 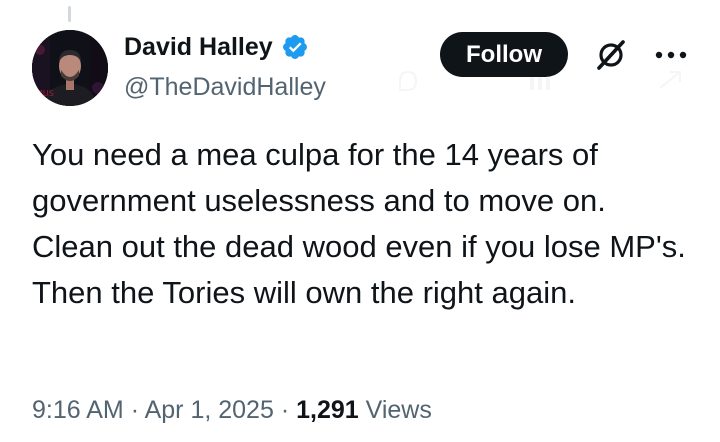 I want to click on avatar: MUS, so click(x=70, y=68).